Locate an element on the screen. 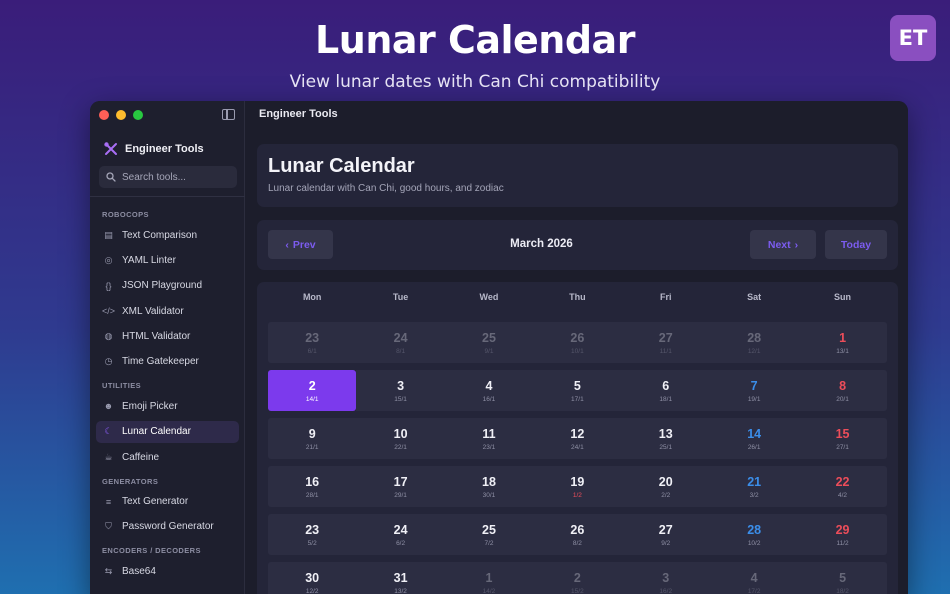  calendar-day-cell: 23 5/2 is located at coordinates (312, 534).